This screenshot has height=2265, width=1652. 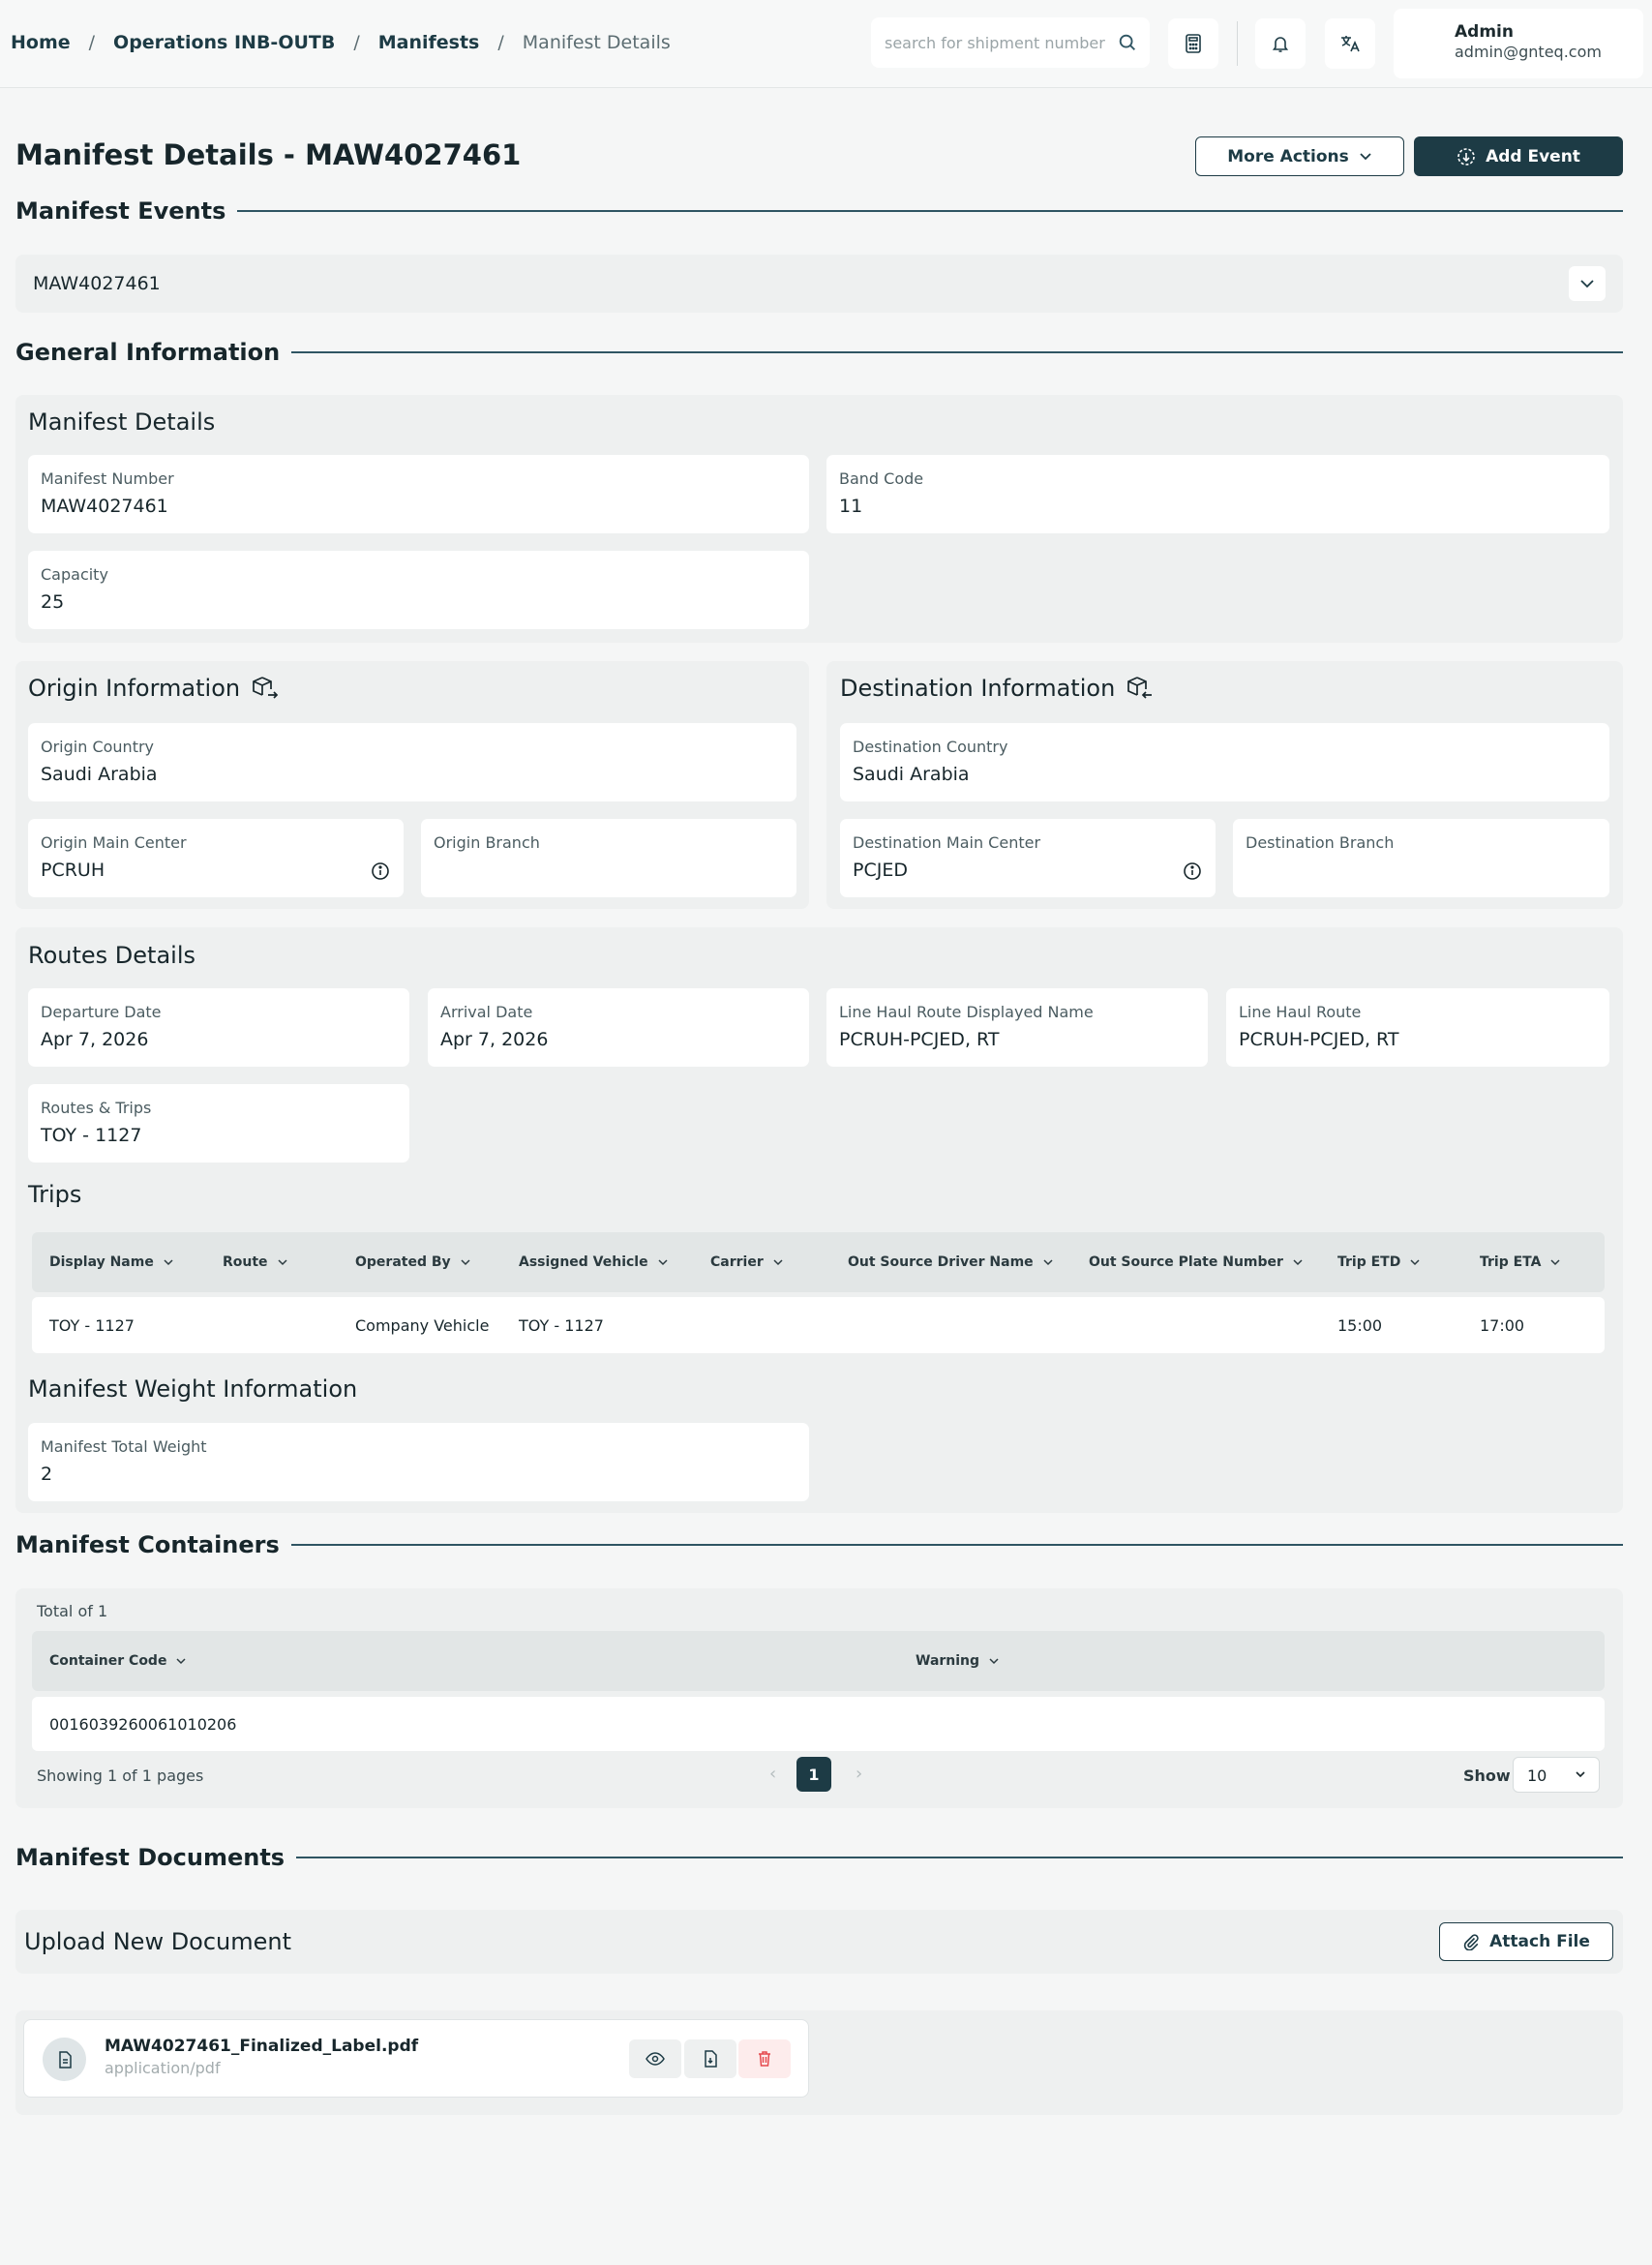 I want to click on file-download-icon, so click(x=711, y=2059).